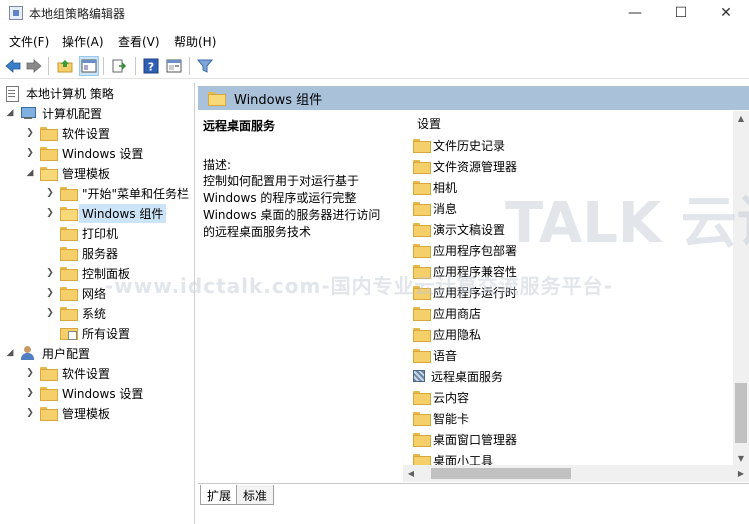 This screenshot has height=524, width=749. Describe the element at coordinates (13, 66) in the screenshot. I see `back-icon` at that location.